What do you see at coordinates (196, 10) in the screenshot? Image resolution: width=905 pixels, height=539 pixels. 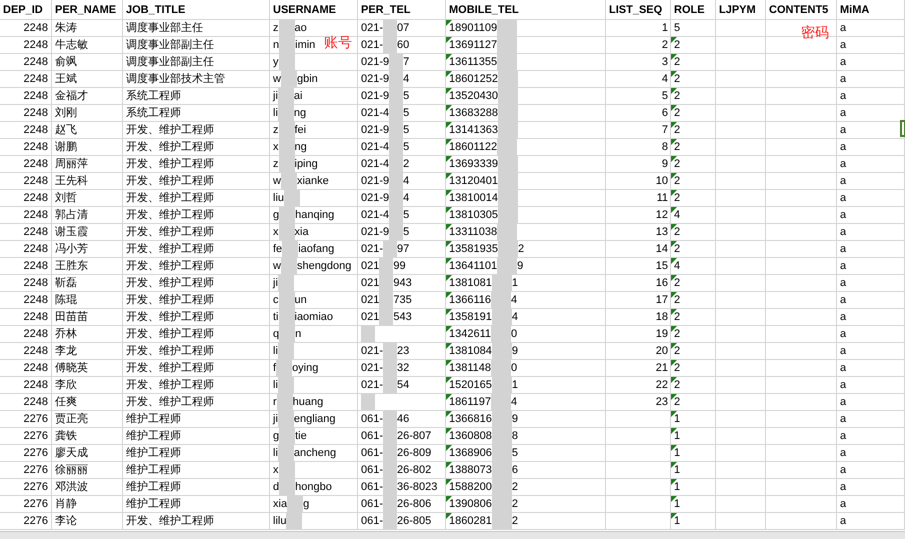 I see `column-header: JOB_TITLE` at bounding box center [196, 10].